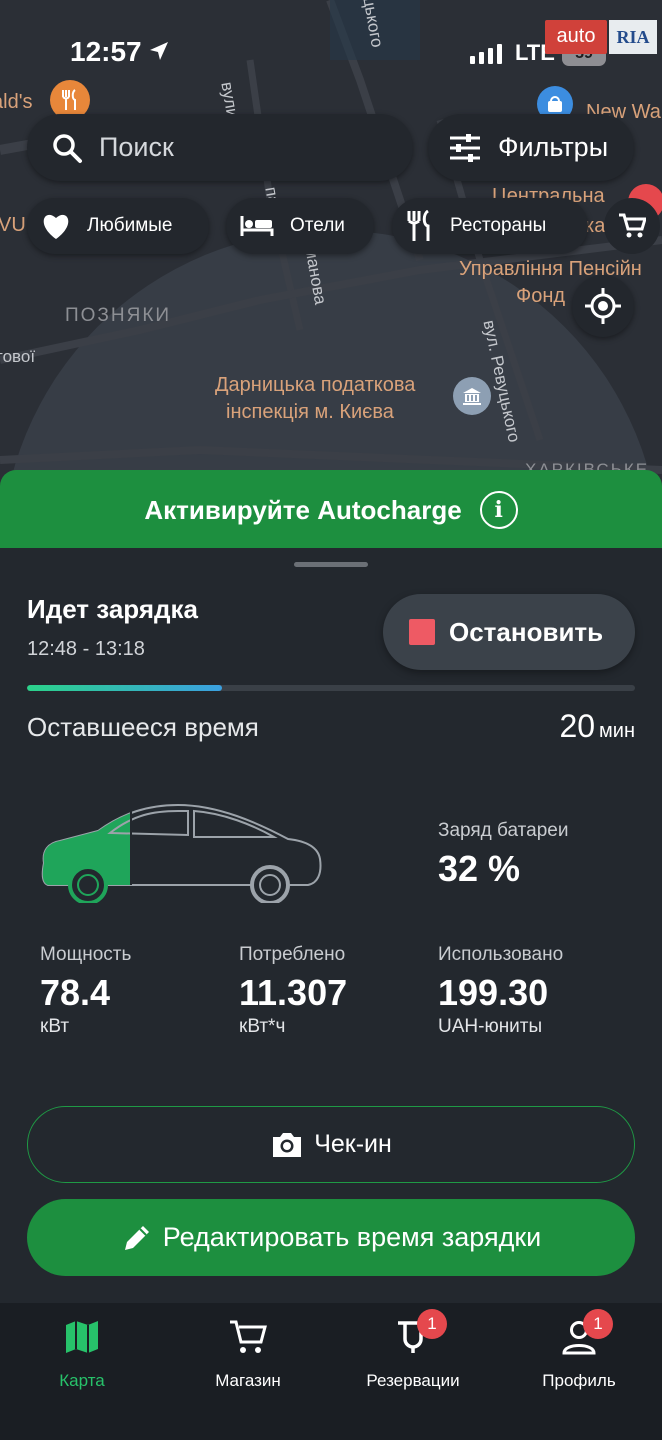 This screenshot has height=1440, width=662. I want to click on autocharge-banner: Активируйте Autocharge i, so click(331, 510).